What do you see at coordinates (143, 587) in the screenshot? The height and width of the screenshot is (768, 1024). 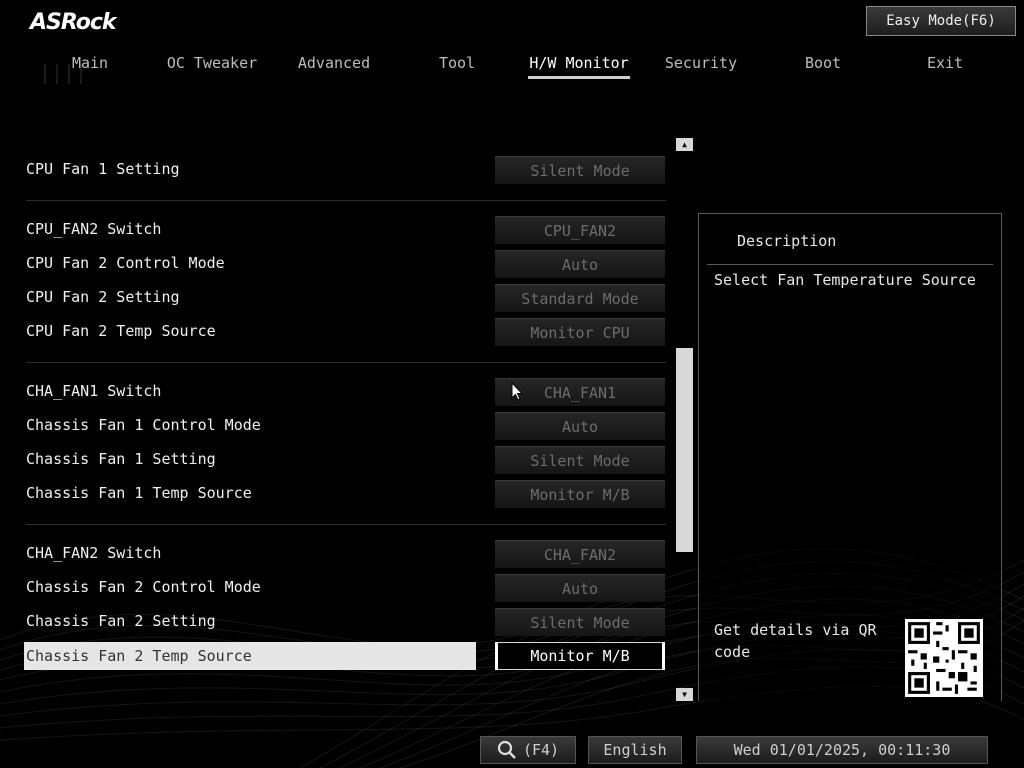 I see `setting-label: Chassis Fan 2 Control Mode` at bounding box center [143, 587].